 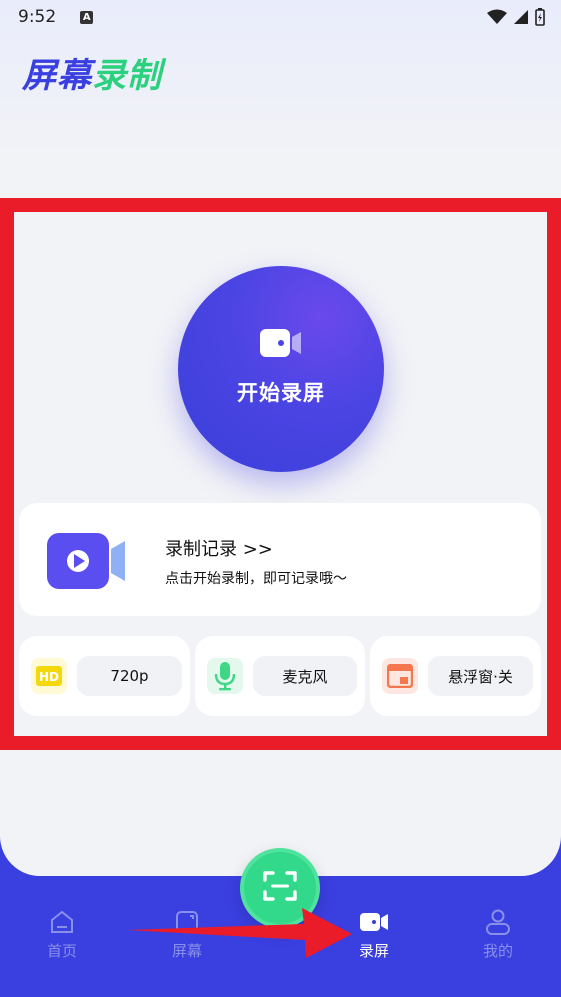 What do you see at coordinates (57, 76) in the screenshot?
I see `app-title-part1: 屏幕` at bounding box center [57, 76].